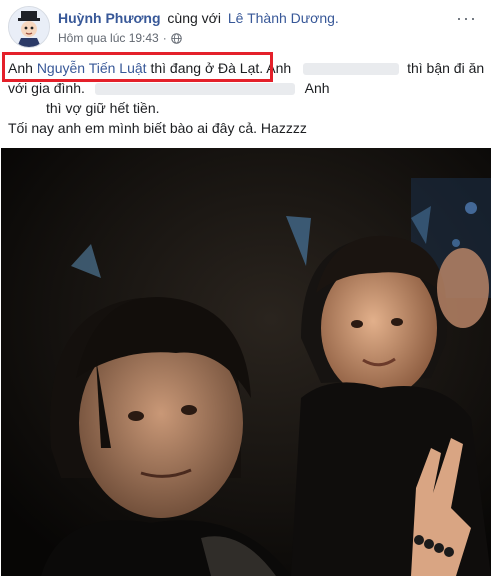  I want to click on redacted-text, so click(194, 89).